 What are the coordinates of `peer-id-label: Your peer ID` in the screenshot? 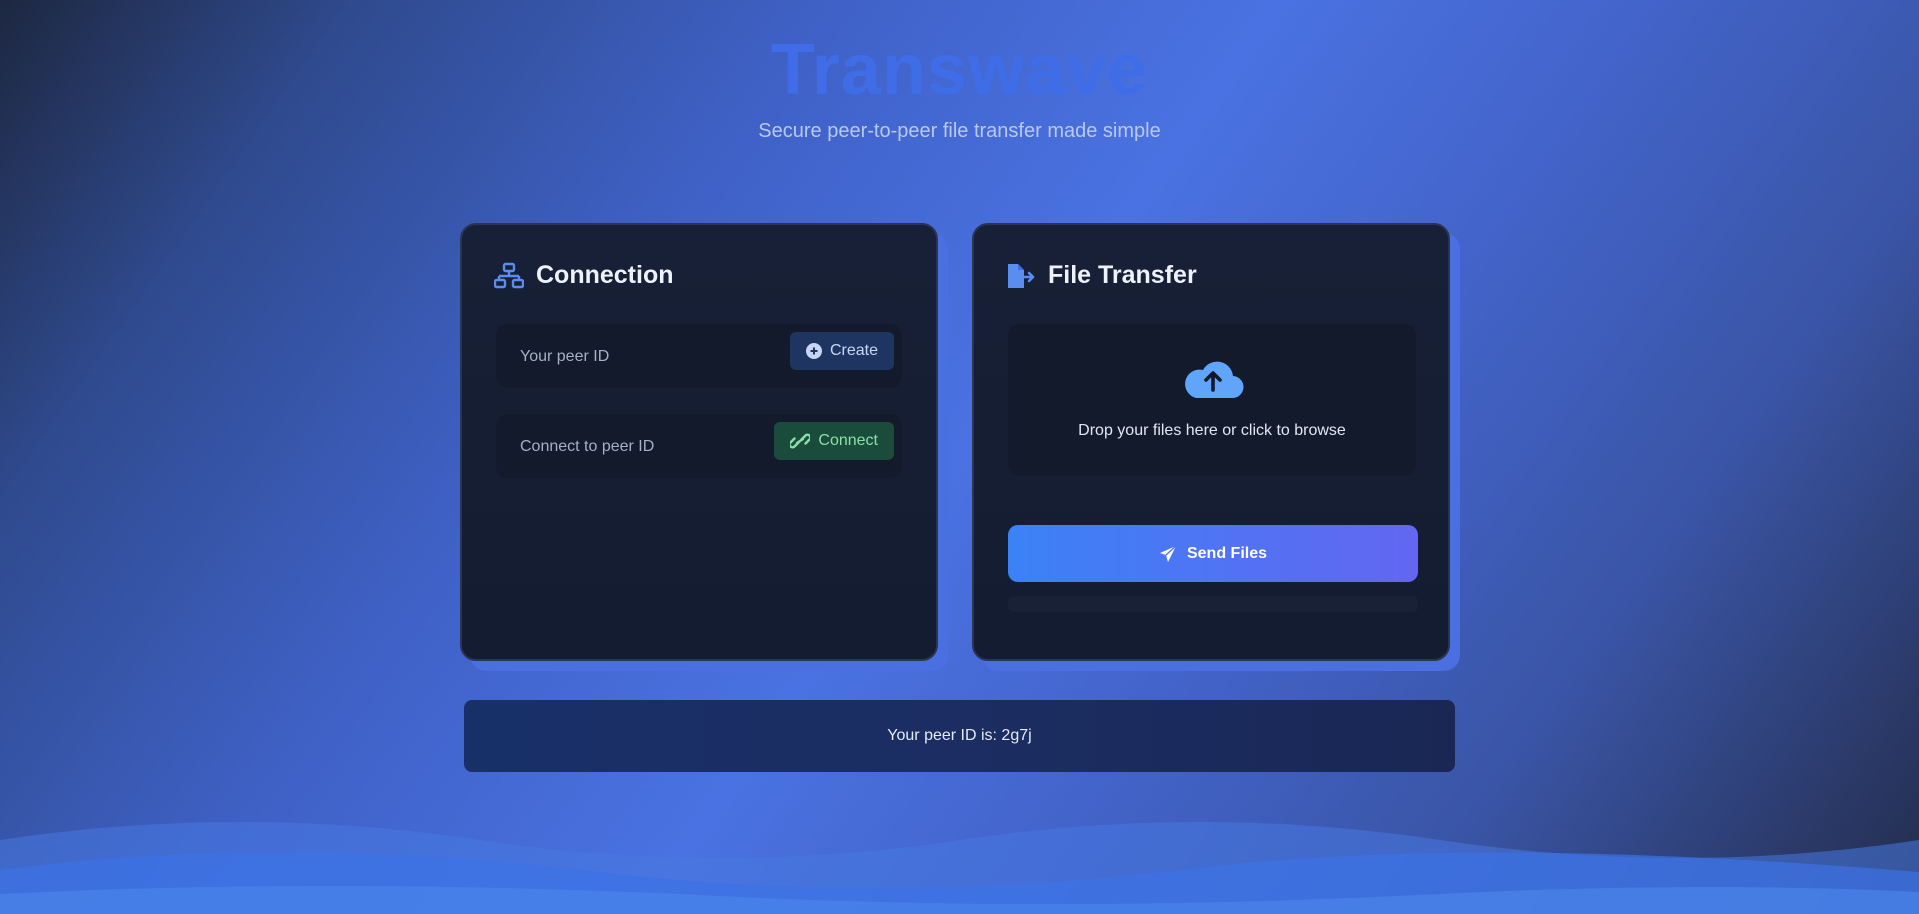 It's located at (565, 356).